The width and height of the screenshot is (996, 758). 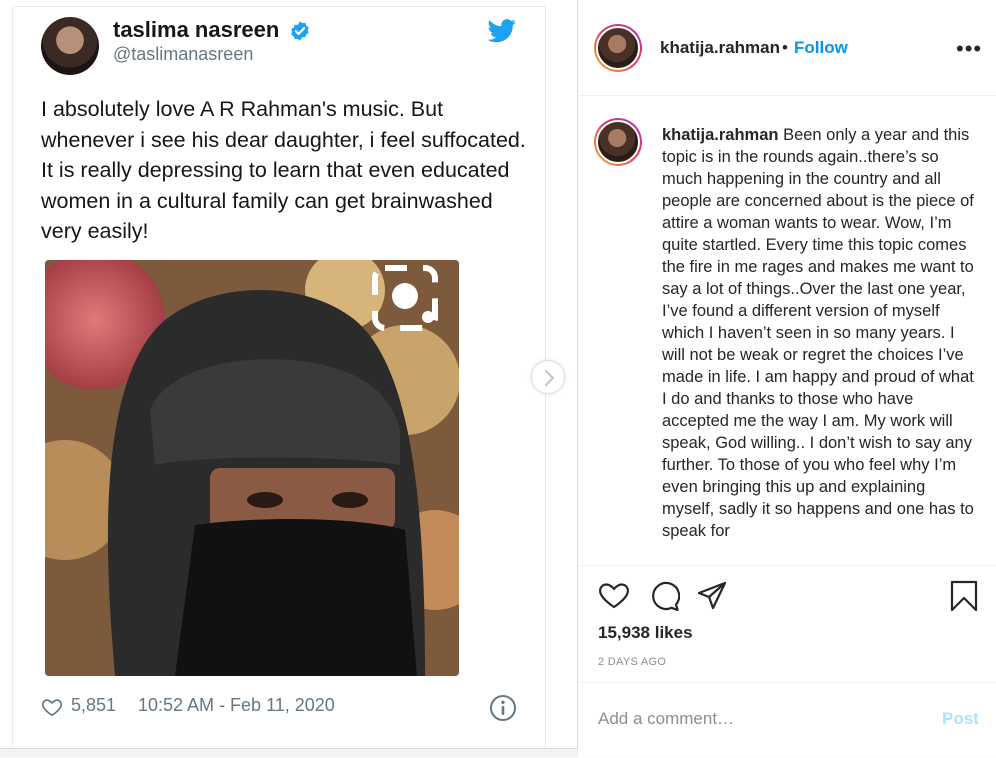 What do you see at coordinates (236, 705) in the screenshot?
I see `tweet-timestamp: 10:52 AM - Feb 11, 2020` at bounding box center [236, 705].